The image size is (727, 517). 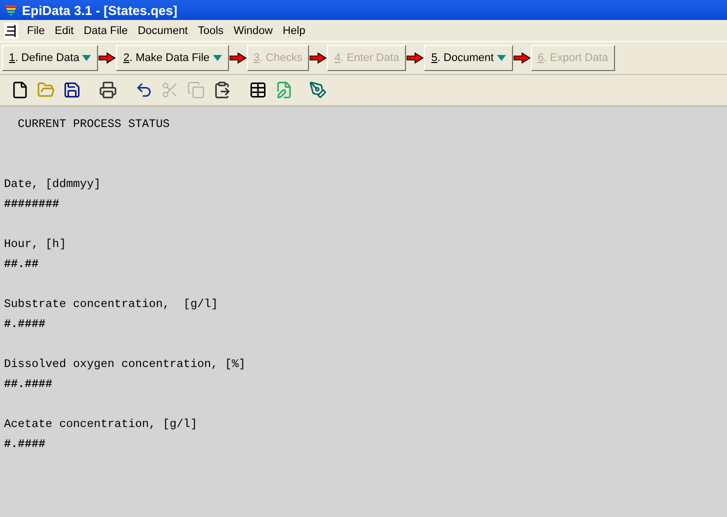 I want to click on workflow-button: 5. Document, so click(x=468, y=58).